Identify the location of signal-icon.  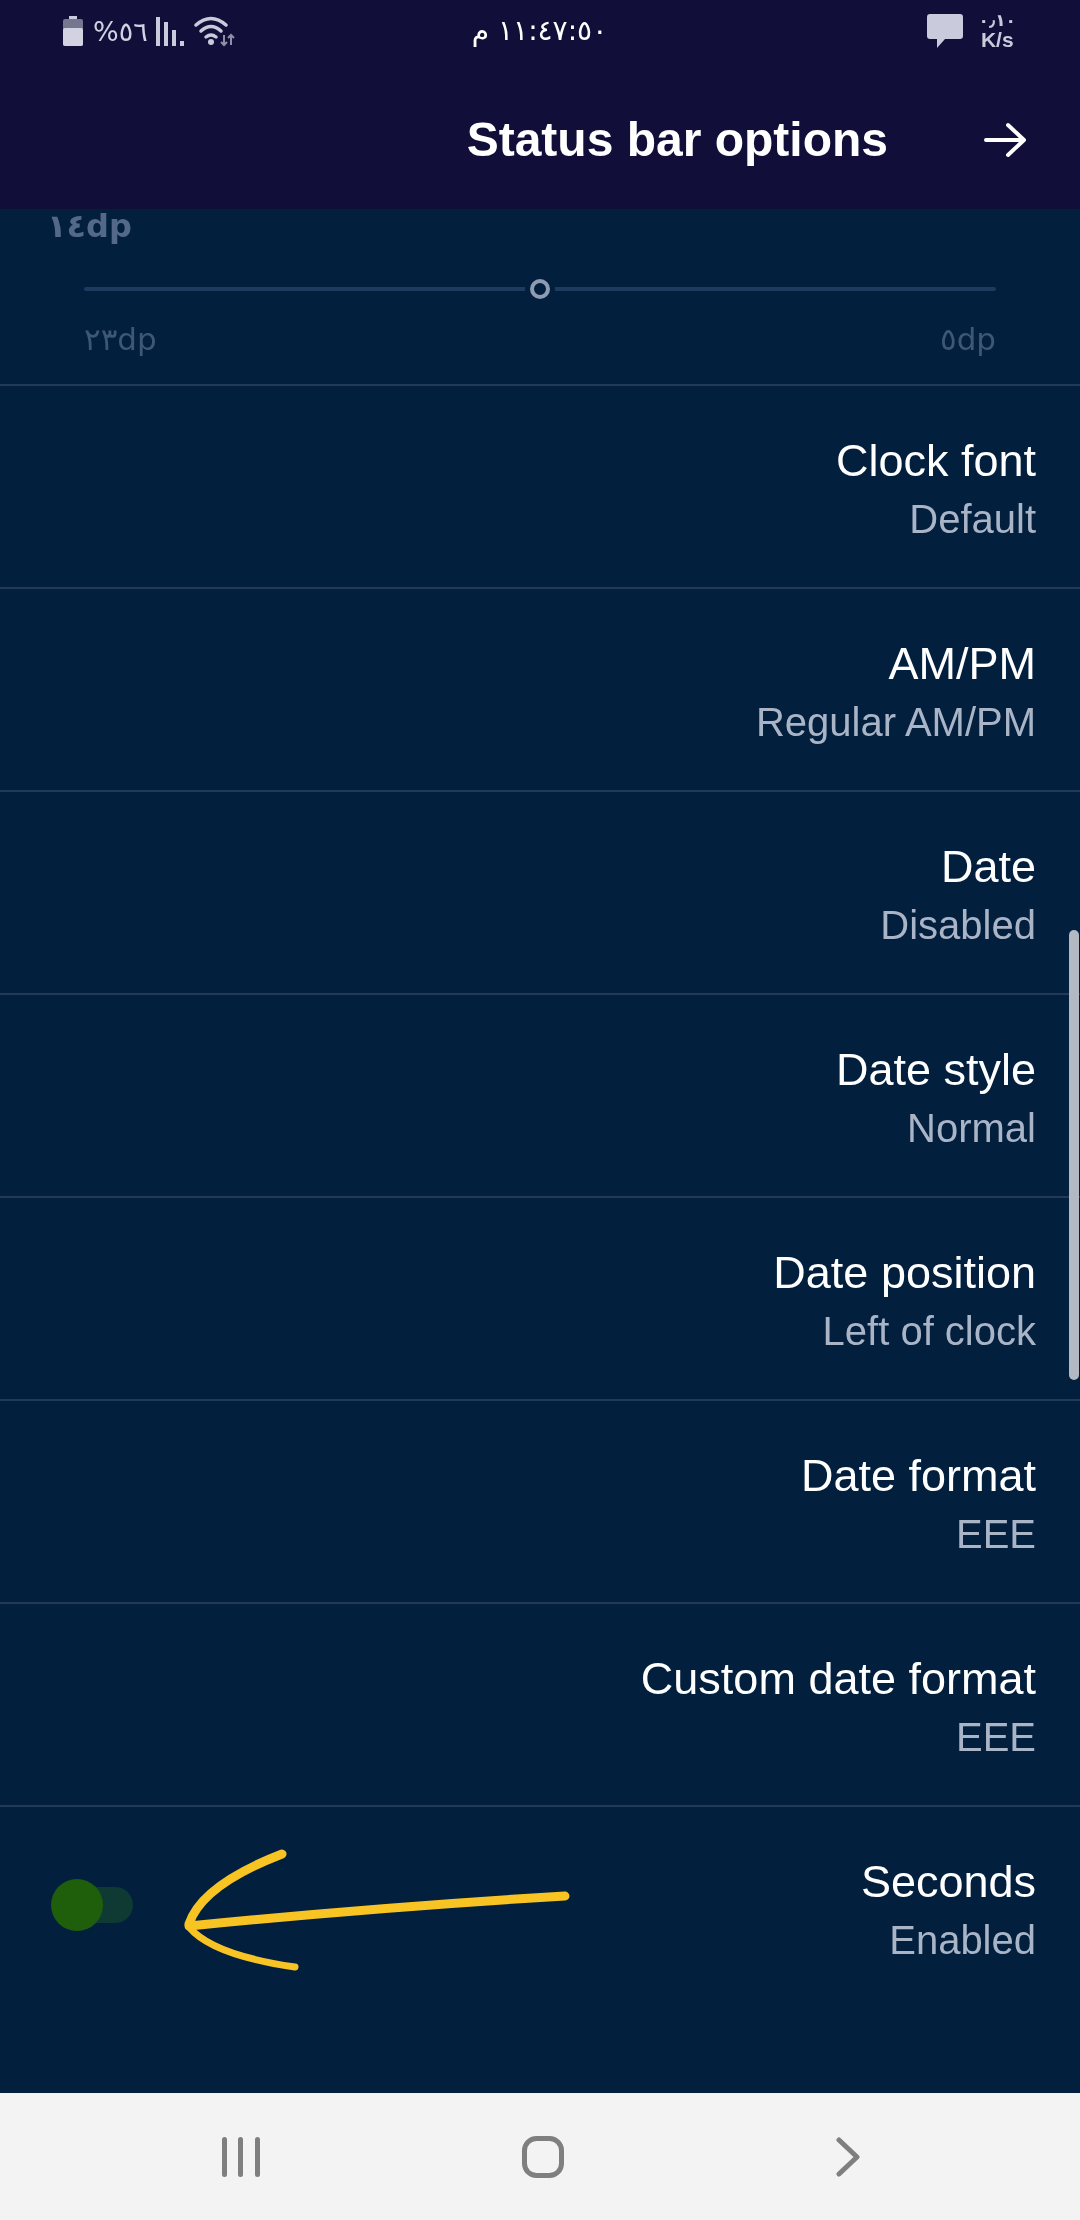
(170, 31).